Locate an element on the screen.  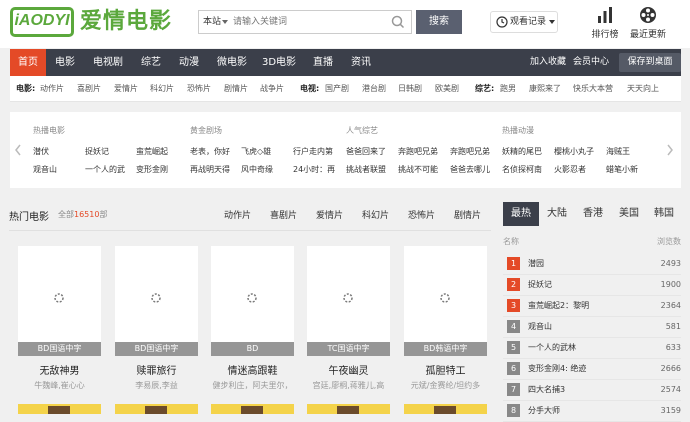
featured-link: 挑战者联盟 is located at coordinates (366, 169).